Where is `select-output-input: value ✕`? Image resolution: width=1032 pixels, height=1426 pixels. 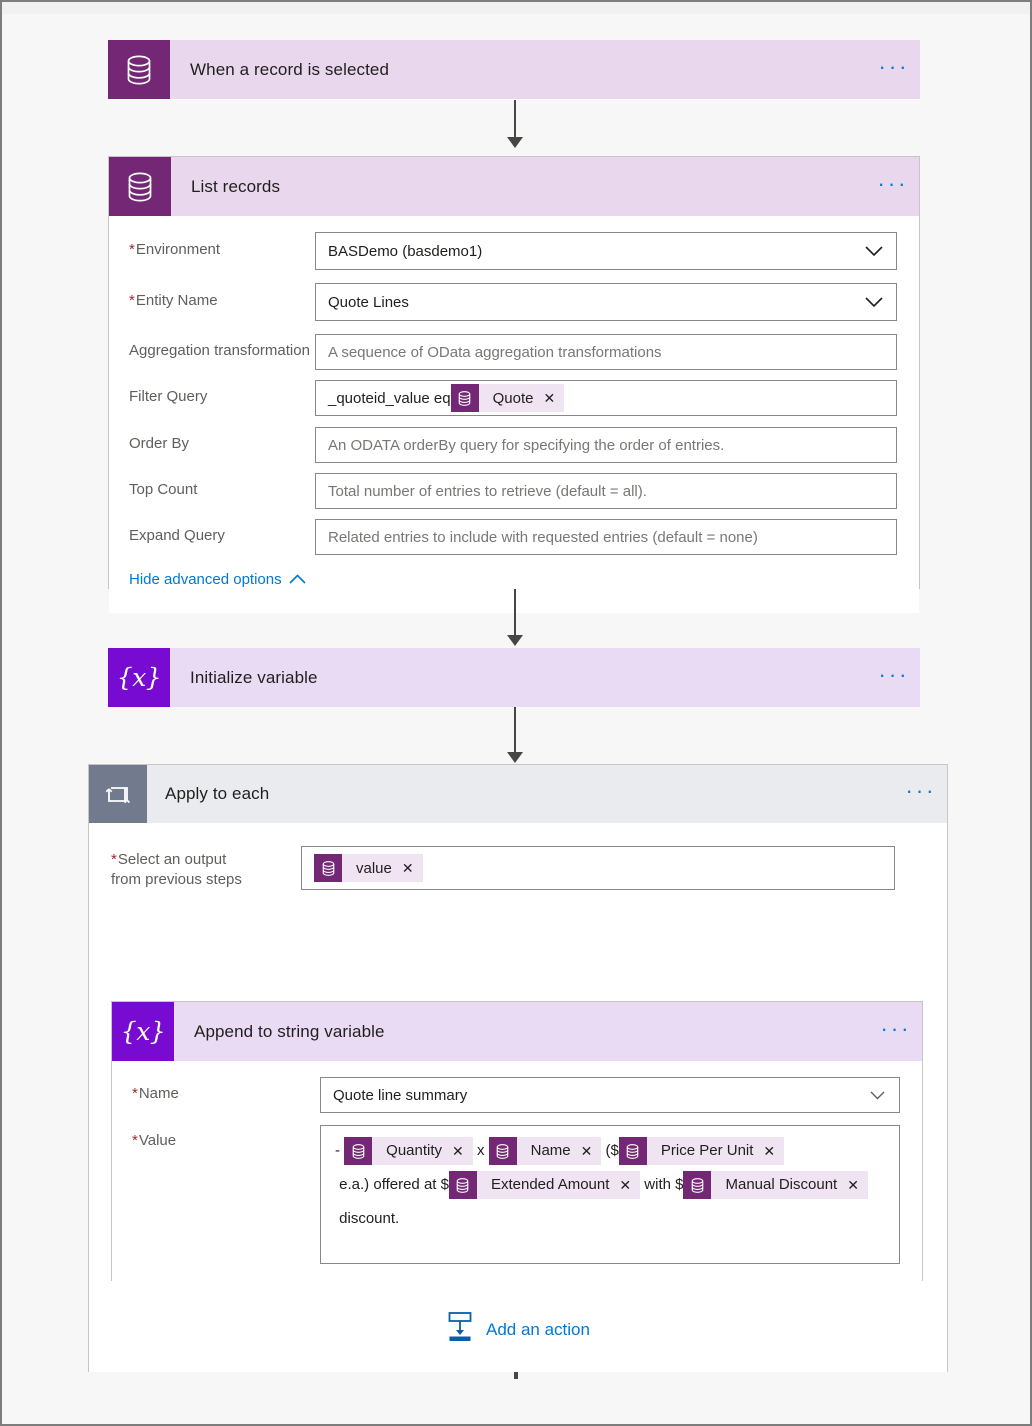
select-output-input: value ✕ is located at coordinates (598, 868).